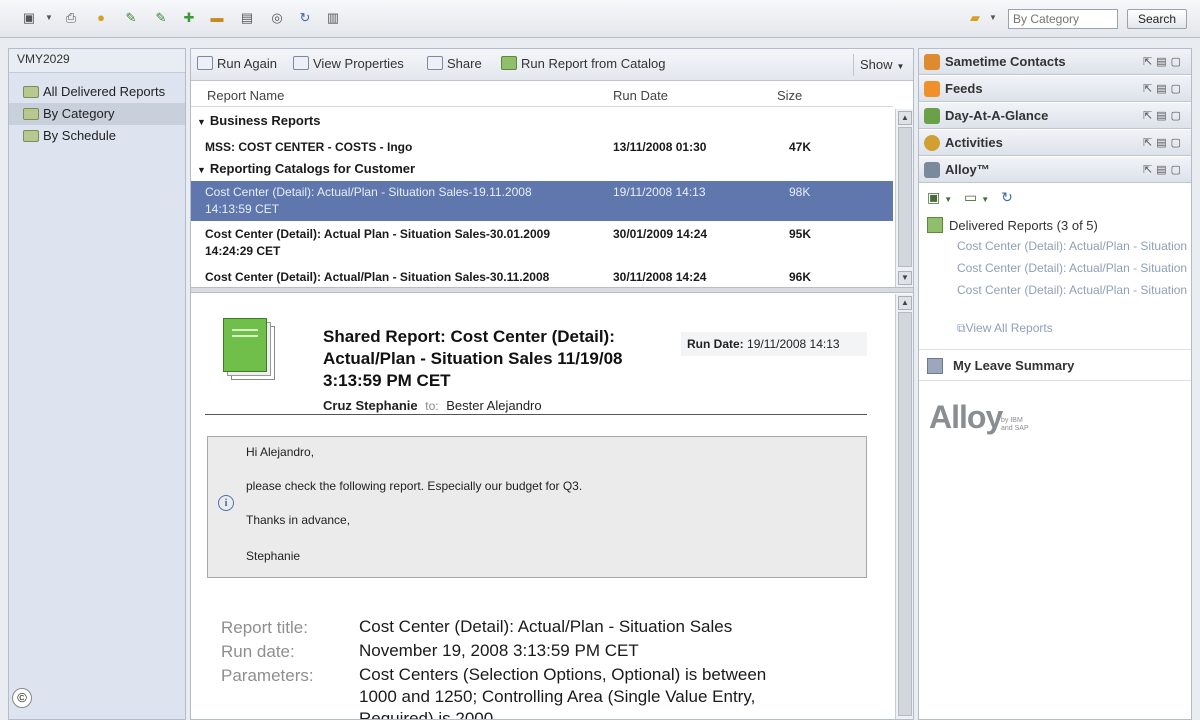 This screenshot has height=720, width=1200. I want to click on recipient-name: Bester Alejandro, so click(493, 405).